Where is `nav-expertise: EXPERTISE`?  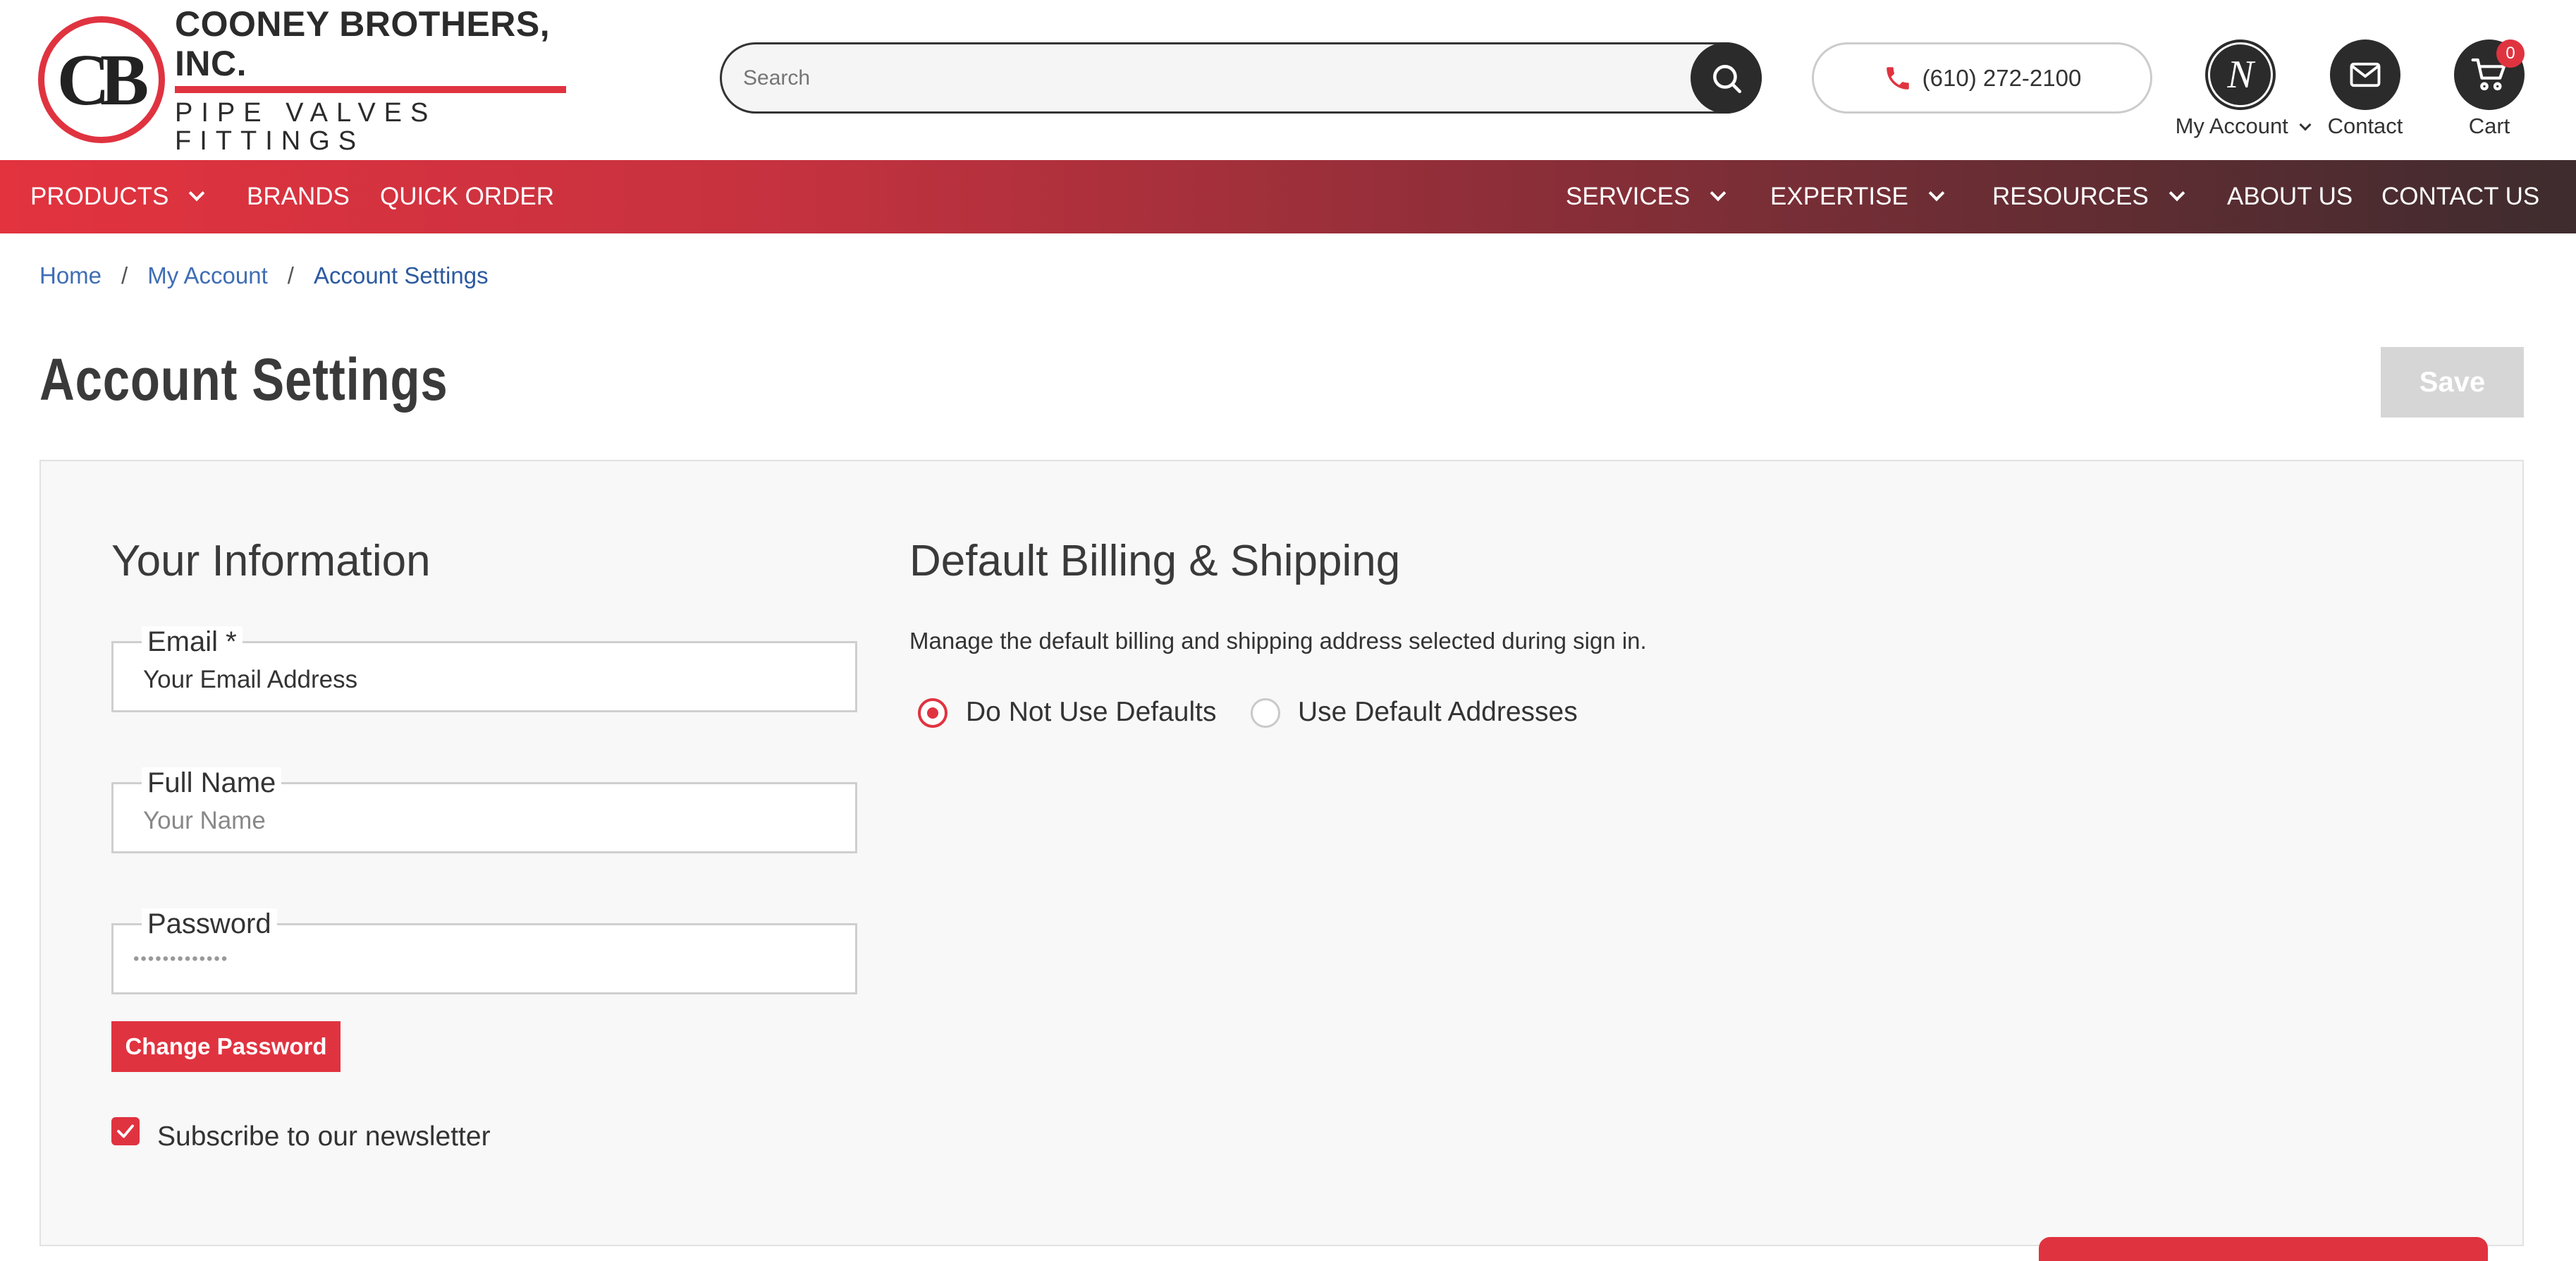
nav-expertise: EXPERTISE is located at coordinates (1857, 196).